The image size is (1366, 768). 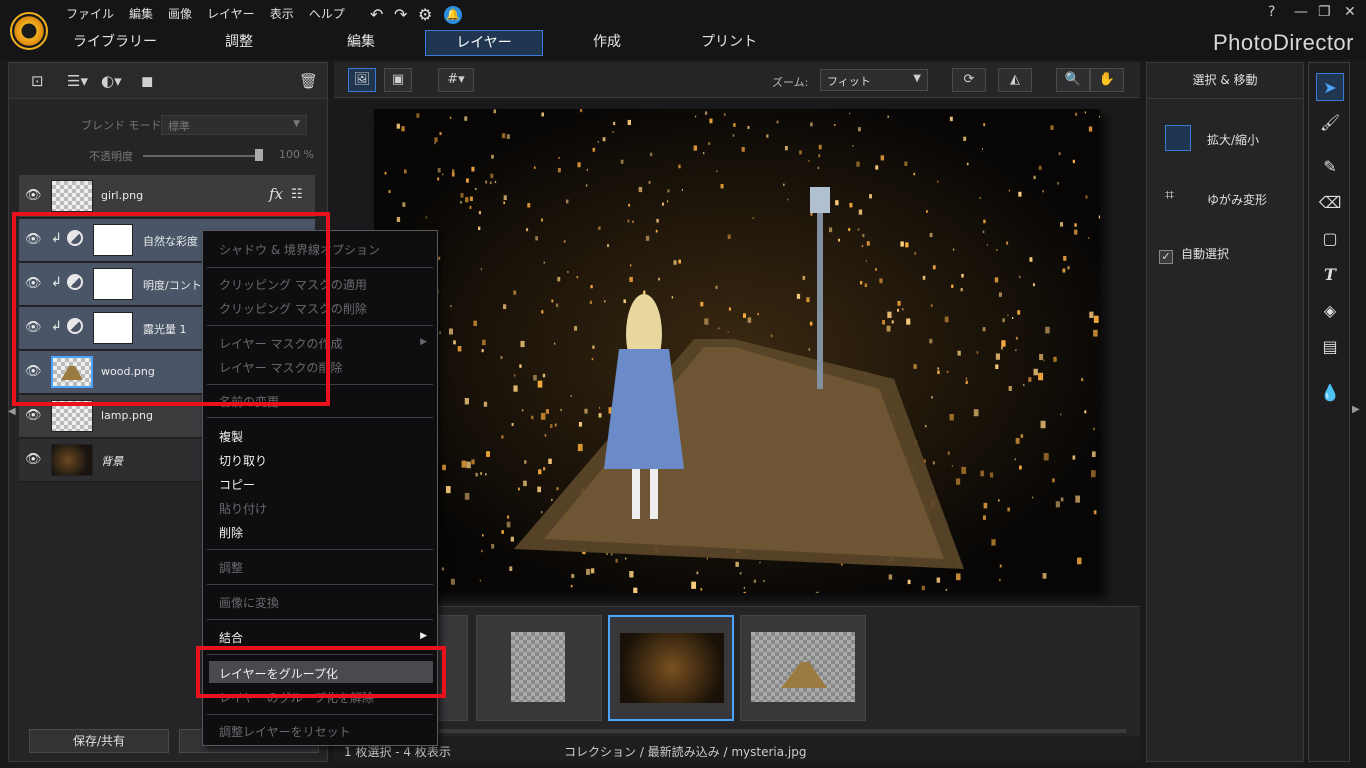 What do you see at coordinates (231, 567) in the screenshot?
I see `menu-item-adjust: 調整` at bounding box center [231, 567].